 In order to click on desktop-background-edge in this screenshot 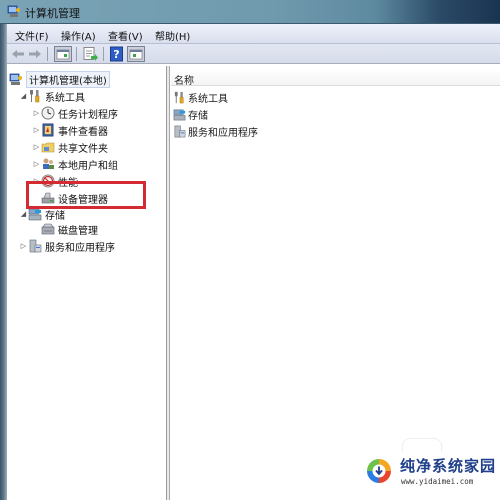, I will do `click(3, 250)`.